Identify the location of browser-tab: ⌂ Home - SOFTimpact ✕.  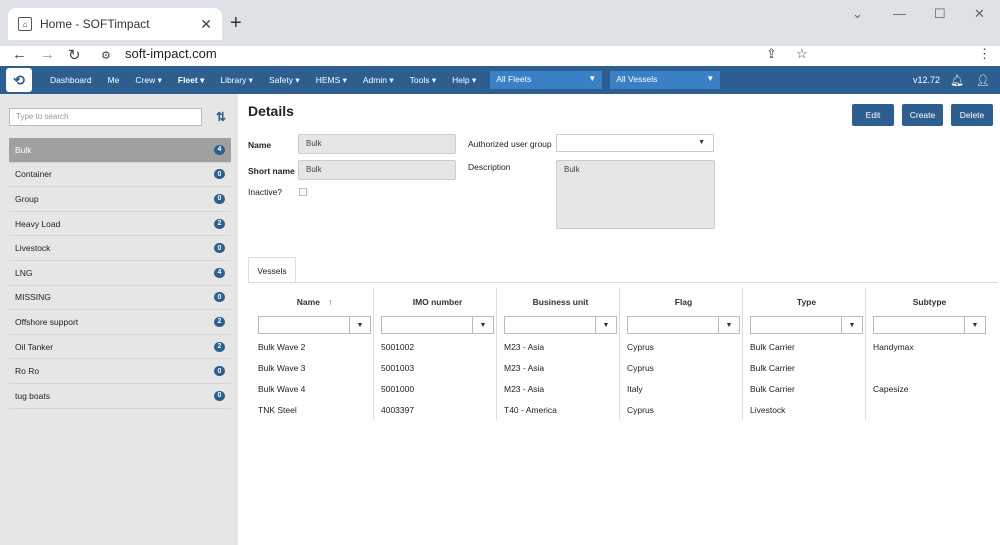
(115, 24).